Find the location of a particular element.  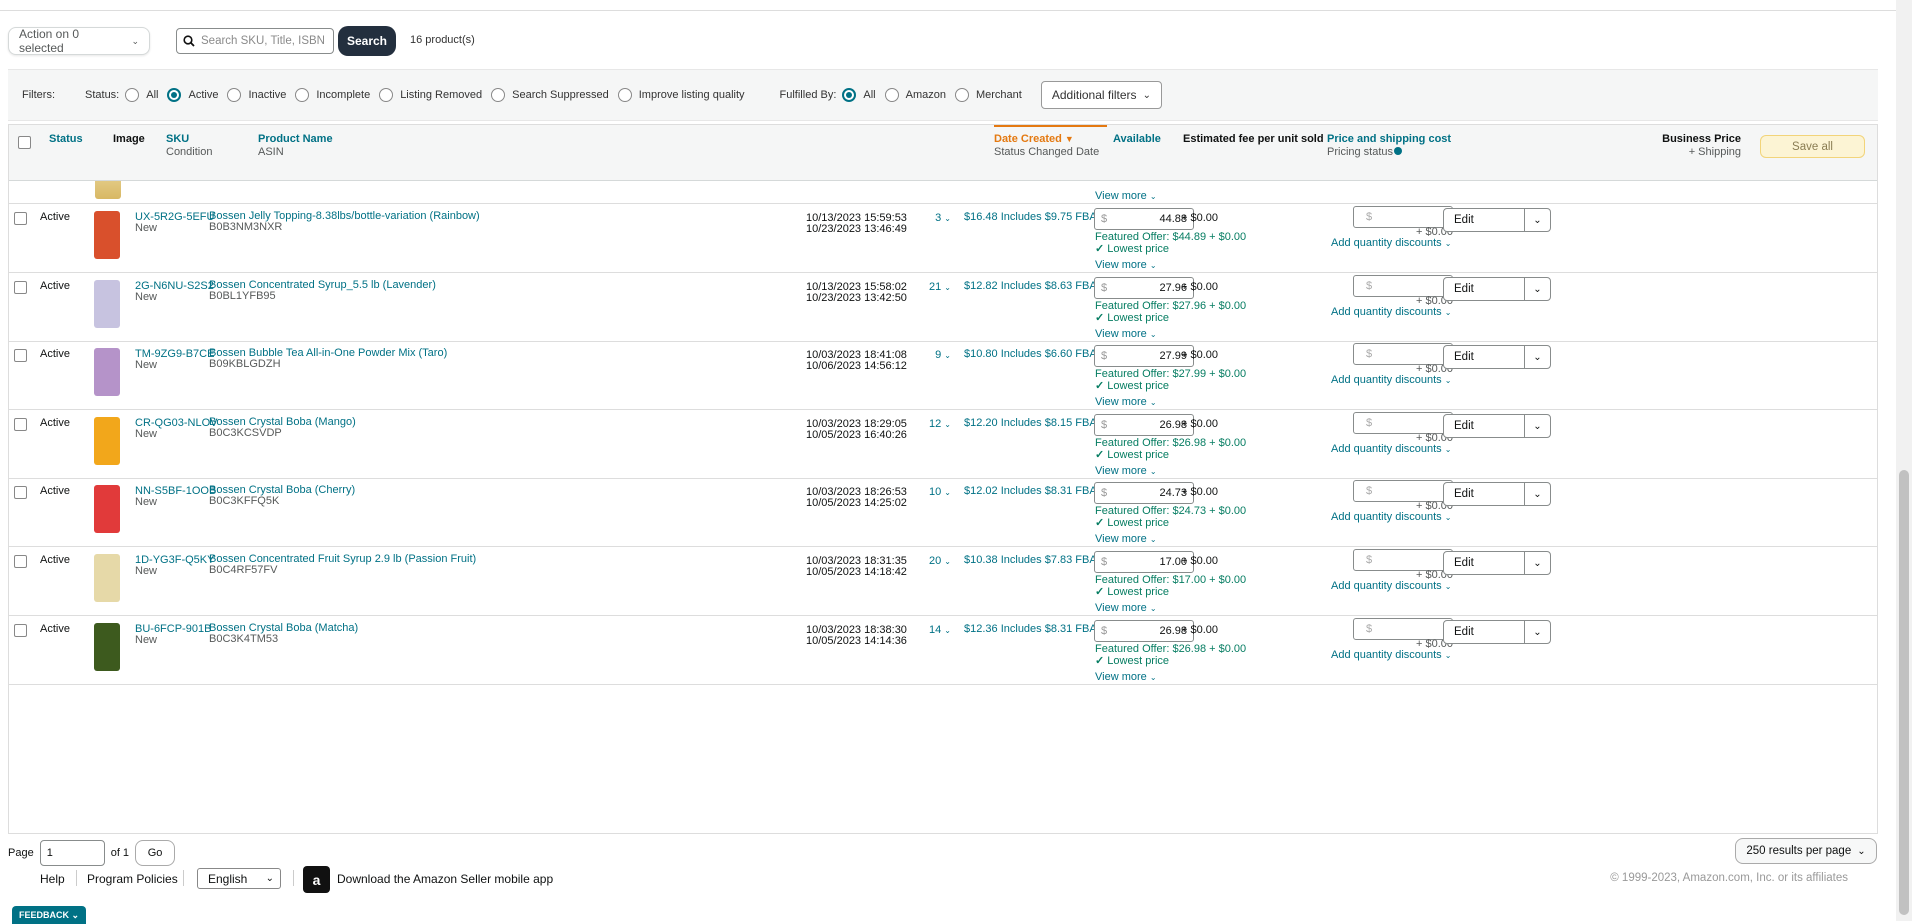

download-app-link: Download the Amazon Seller mobile app is located at coordinates (445, 879).